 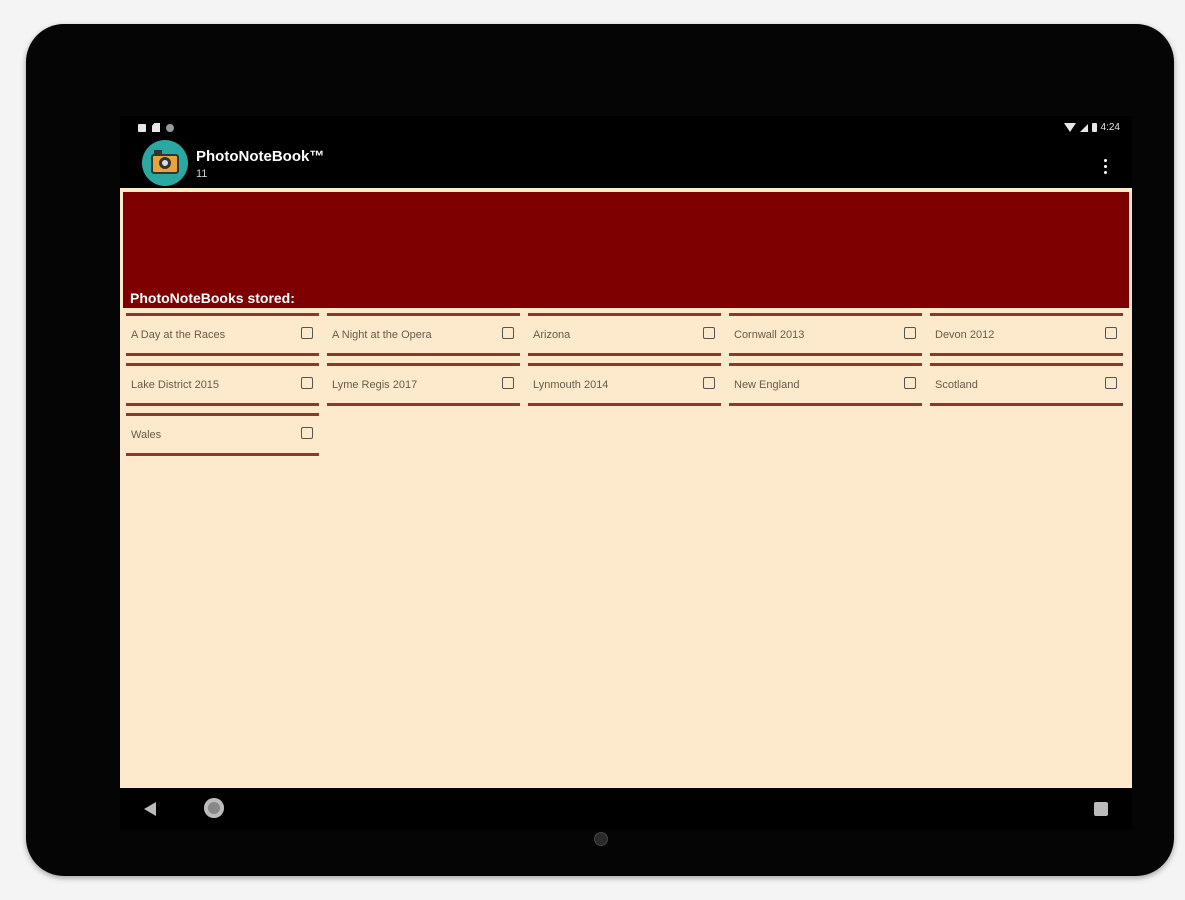 I want to click on notebook-item: Lyme Regis 2017, so click(x=423, y=384).